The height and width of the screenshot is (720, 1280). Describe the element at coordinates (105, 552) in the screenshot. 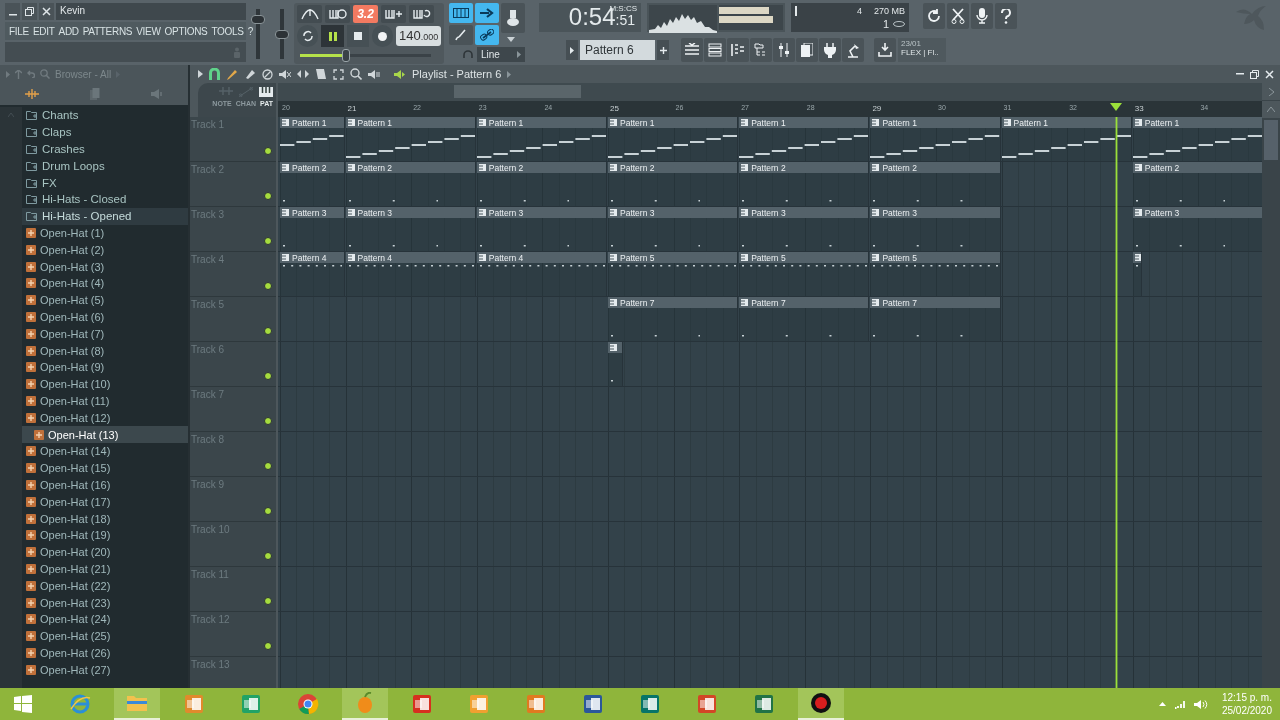

I see `browser-item: Open-Hat (20)` at that location.